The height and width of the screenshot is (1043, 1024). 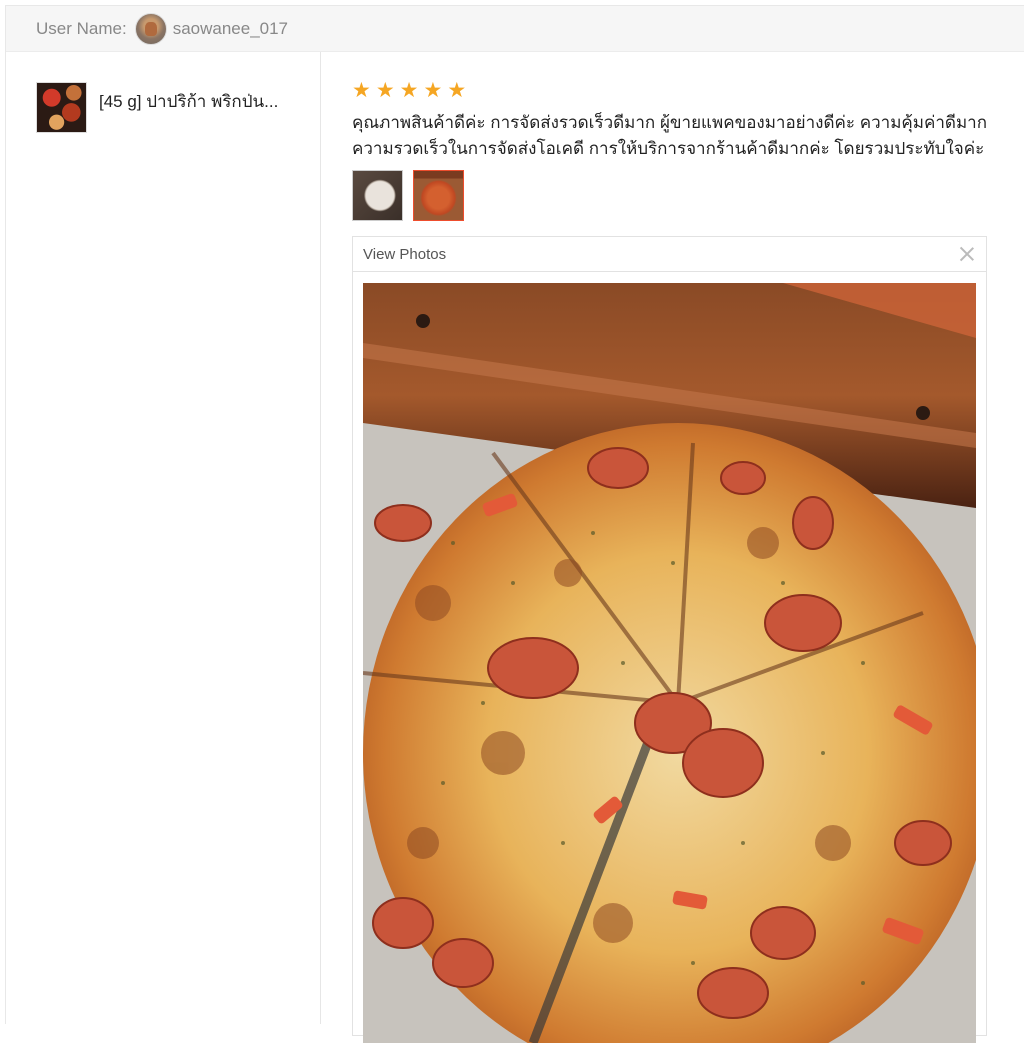 What do you see at coordinates (320, 538) in the screenshot?
I see `column-divider` at bounding box center [320, 538].